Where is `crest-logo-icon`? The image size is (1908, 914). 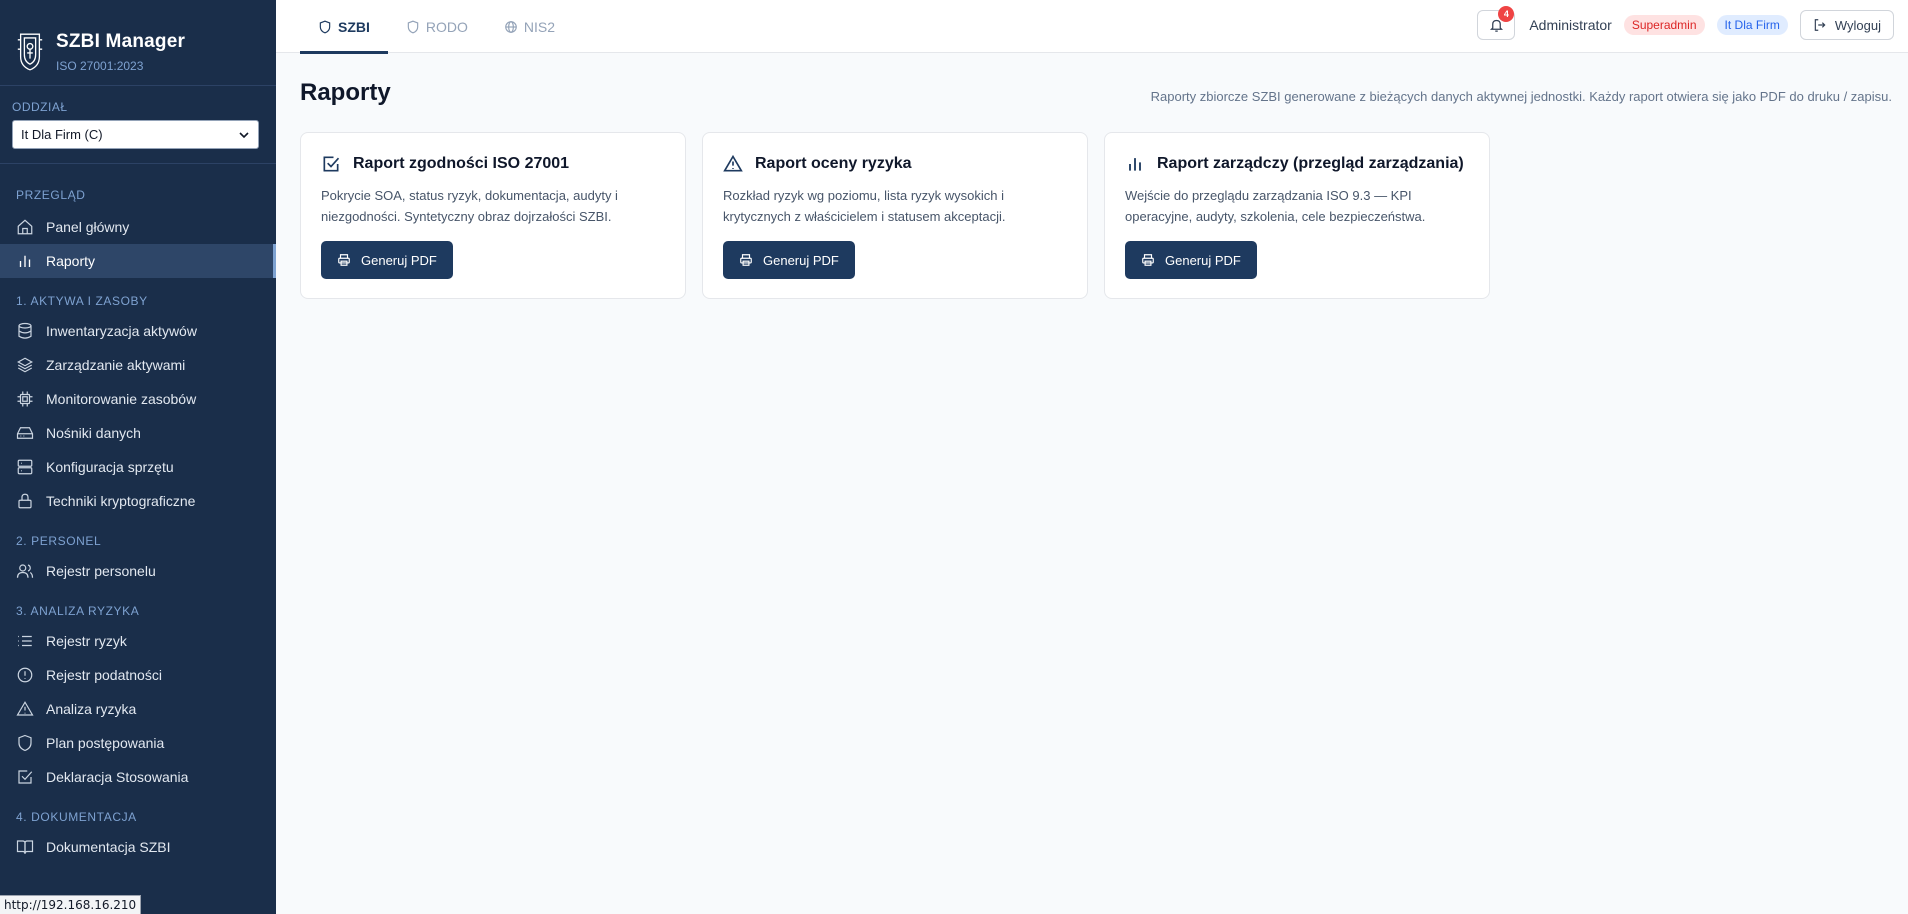
crest-logo-icon is located at coordinates (30, 52).